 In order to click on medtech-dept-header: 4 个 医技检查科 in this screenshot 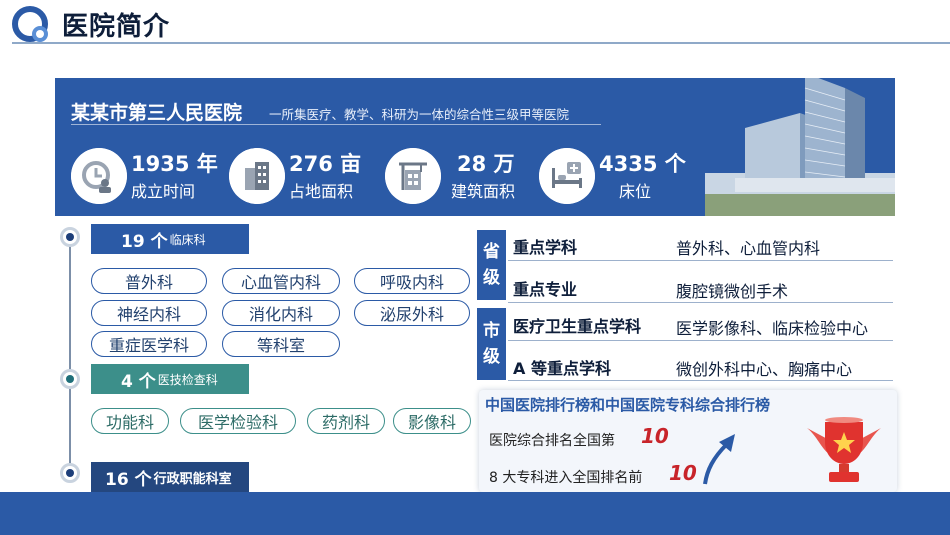, I will do `click(170, 379)`.